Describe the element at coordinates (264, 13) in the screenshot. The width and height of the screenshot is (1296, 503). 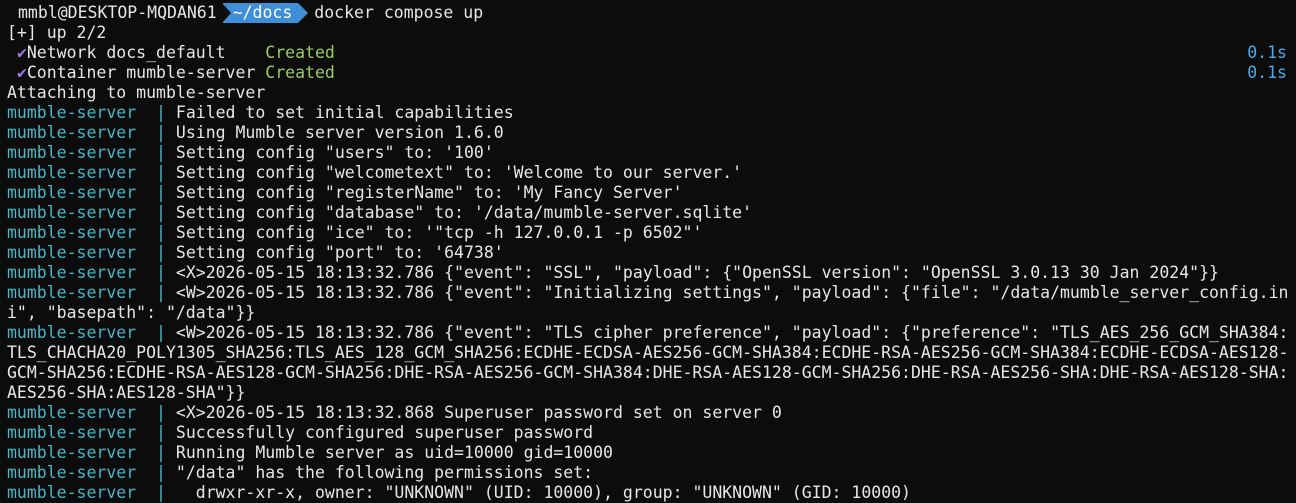
I see `prompt-path-segment: ~/docs` at that location.